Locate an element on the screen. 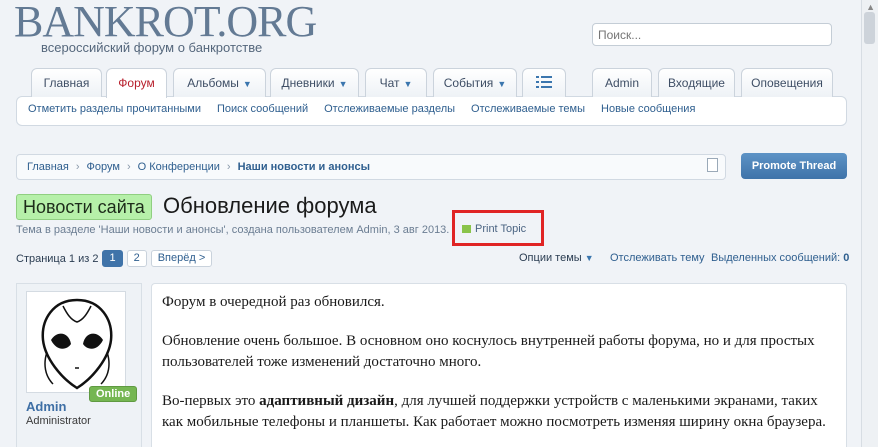  scroll-thumb is located at coordinates (869, 28).